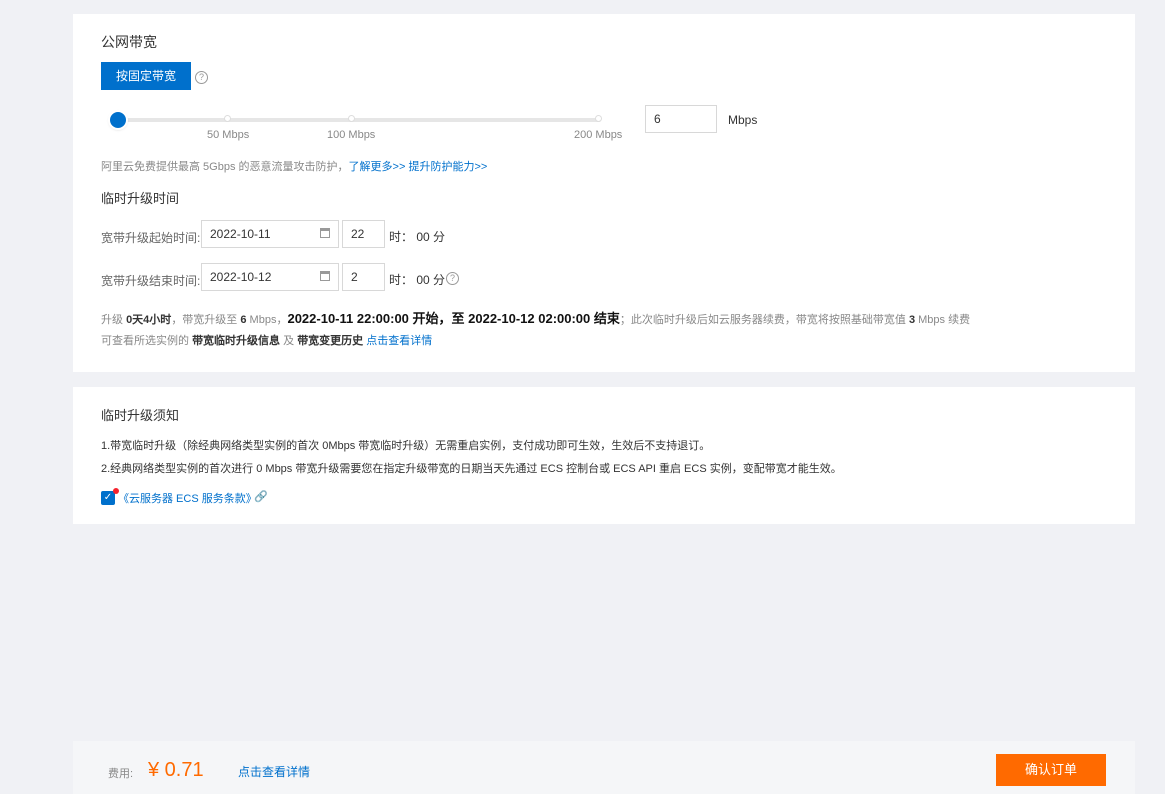 The image size is (1165, 794). I want to click on summary-text: Mbps，, so click(267, 320).